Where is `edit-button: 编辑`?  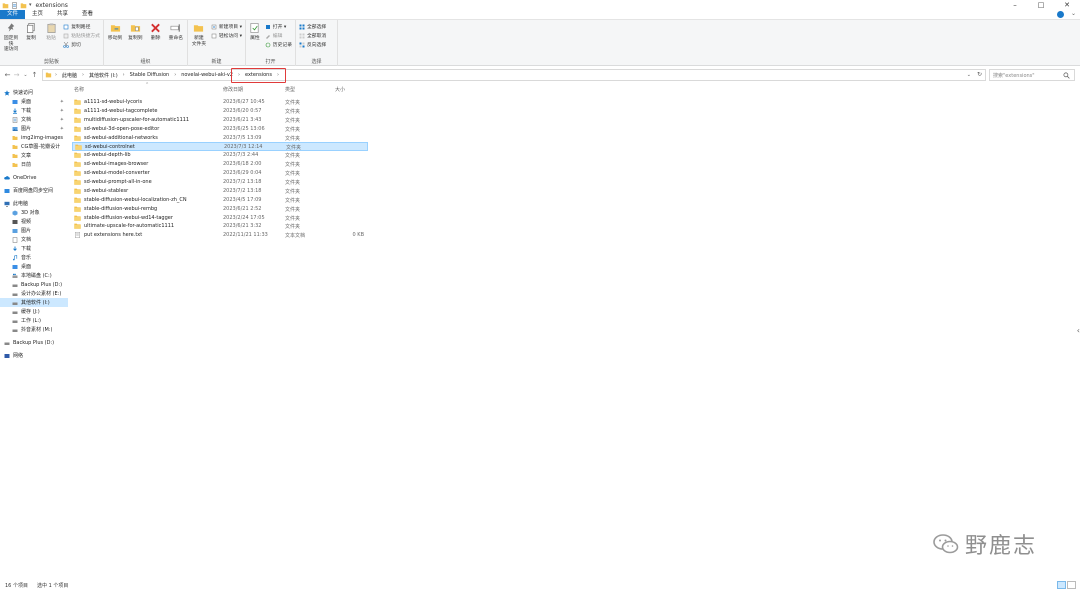
edit-button: 编辑 is located at coordinates (278, 35).